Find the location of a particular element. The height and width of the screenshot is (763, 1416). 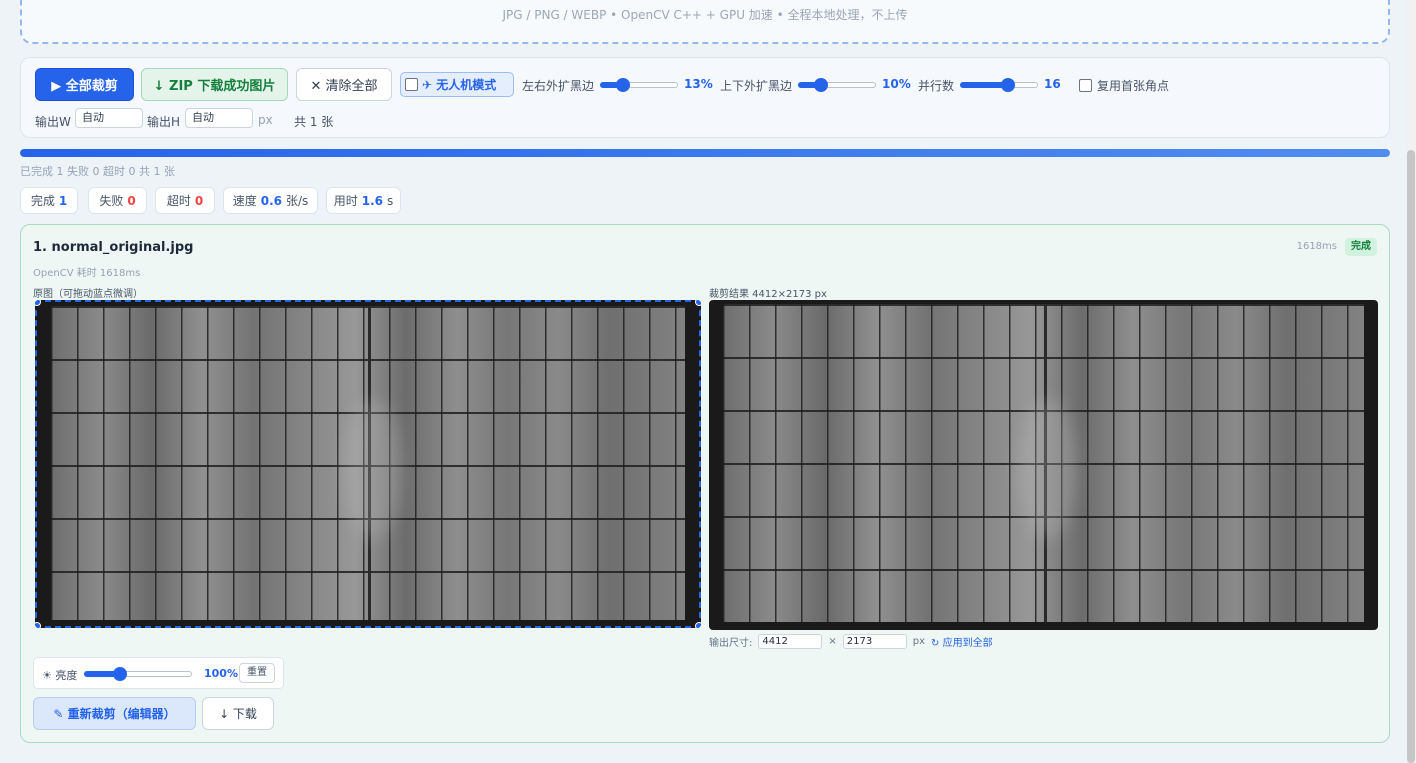

download-button: ↓ 下载 is located at coordinates (238, 713).